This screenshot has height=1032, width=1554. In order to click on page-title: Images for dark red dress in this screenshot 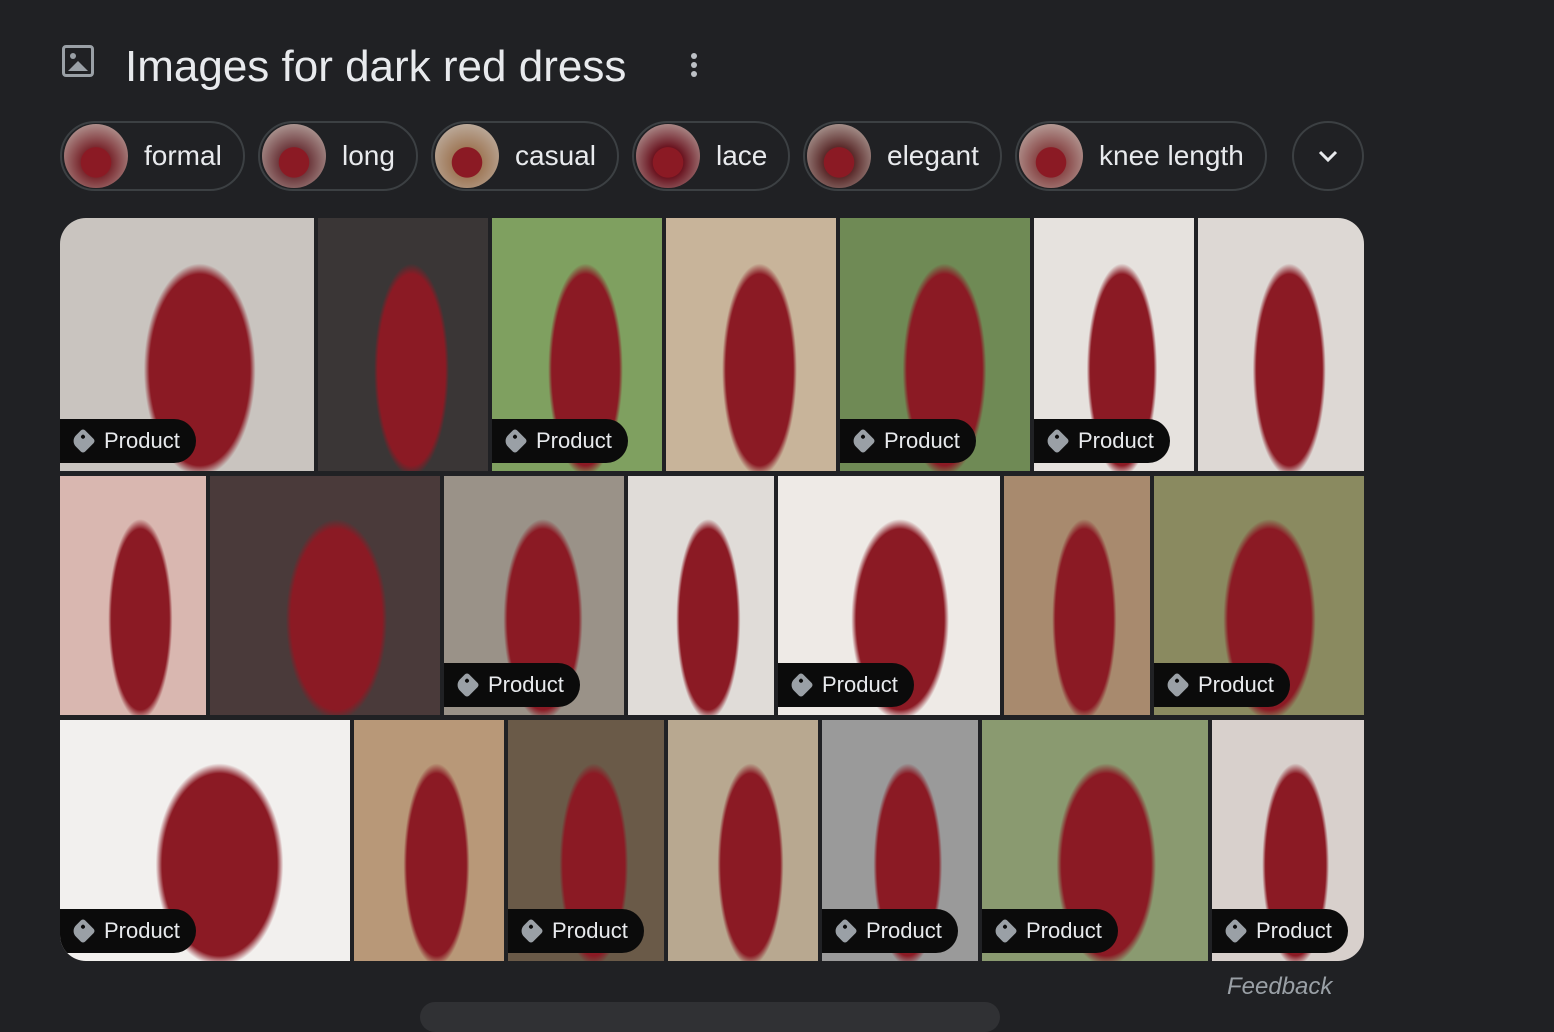, I will do `click(376, 66)`.